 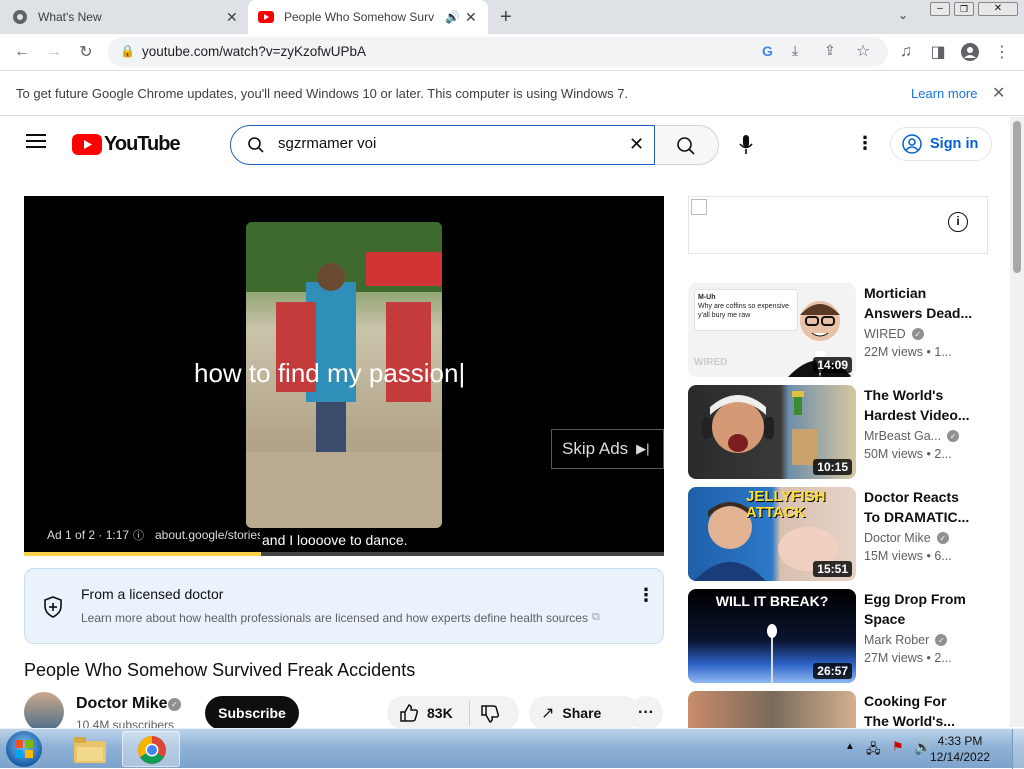 What do you see at coordinates (636, 144) in the screenshot?
I see `clear-search-icon: ✕` at bounding box center [636, 144].